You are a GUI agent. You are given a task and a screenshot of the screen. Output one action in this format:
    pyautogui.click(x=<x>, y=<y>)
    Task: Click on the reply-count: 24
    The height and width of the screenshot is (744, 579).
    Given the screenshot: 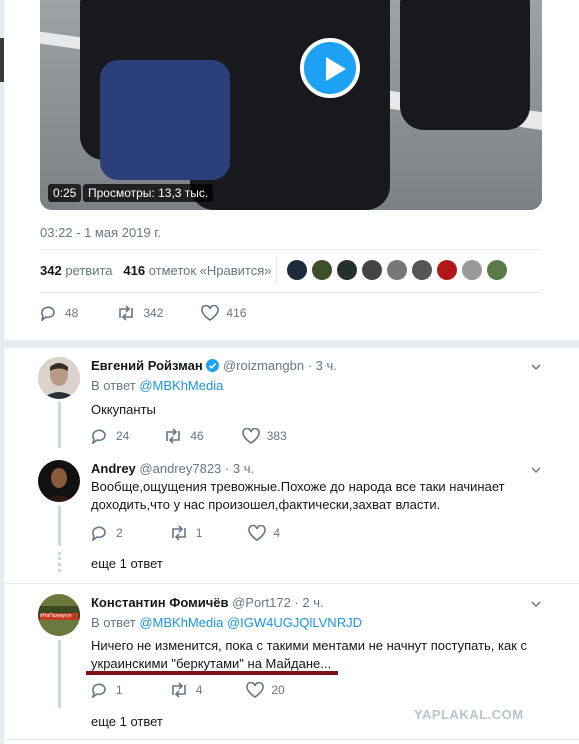 What is the action you would take?
    pyautogui.click(x=123, y=436)
    